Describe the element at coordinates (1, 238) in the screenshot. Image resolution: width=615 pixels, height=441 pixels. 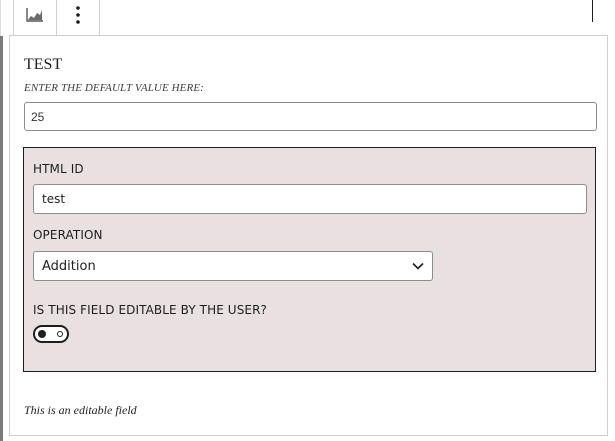
I see `editor-edge-line` at that location.